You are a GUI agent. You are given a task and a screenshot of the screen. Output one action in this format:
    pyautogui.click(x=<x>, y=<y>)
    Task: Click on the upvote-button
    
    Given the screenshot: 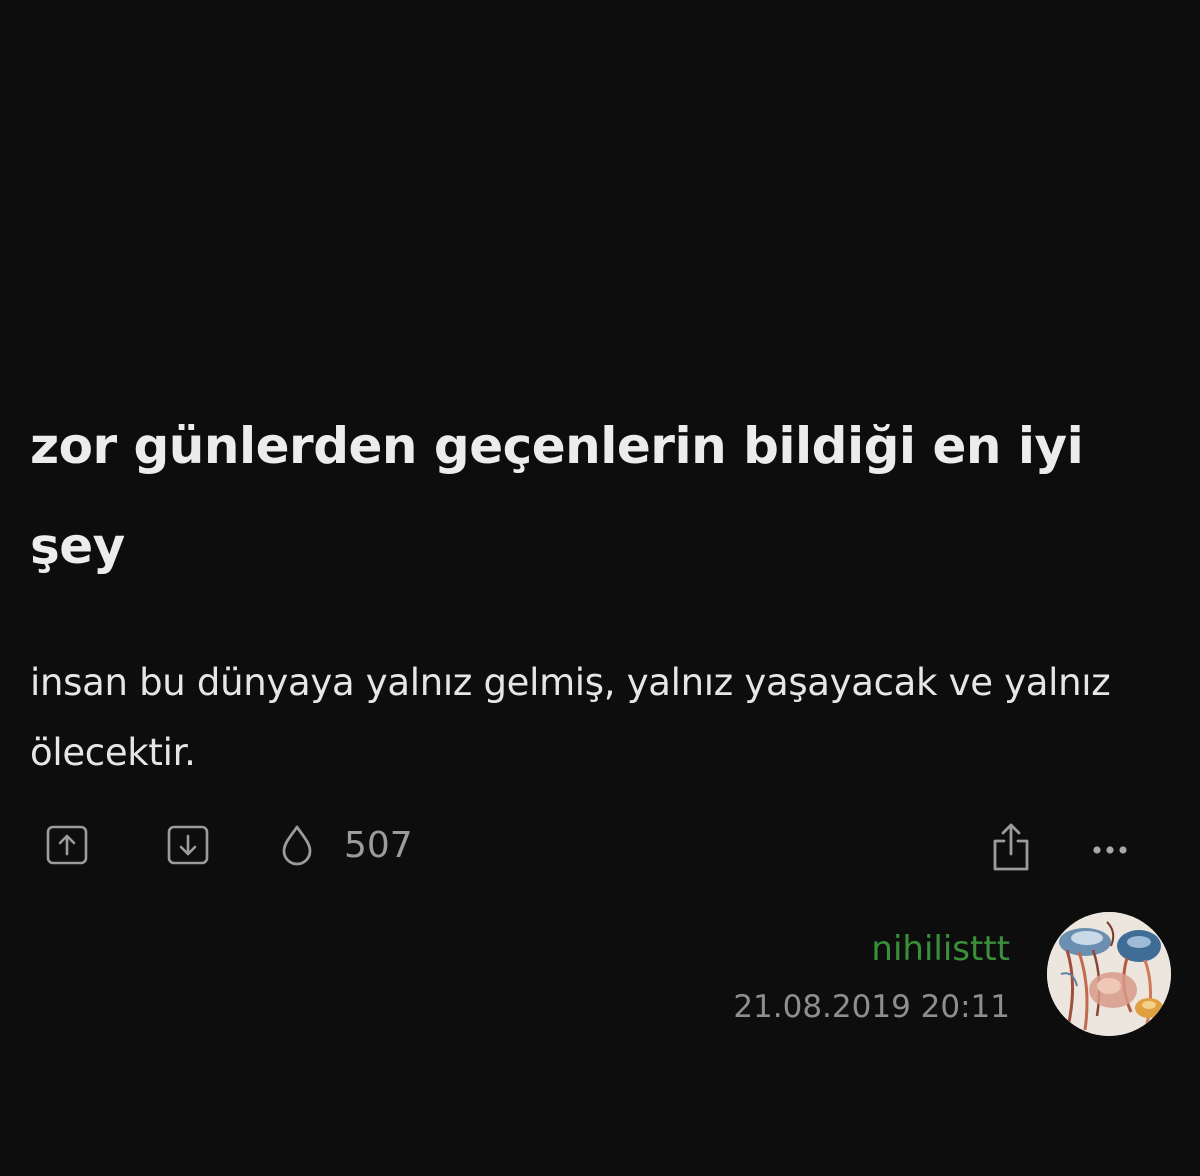 What is the action you would take?
    pyautogui.click(x=67, y=845)
    